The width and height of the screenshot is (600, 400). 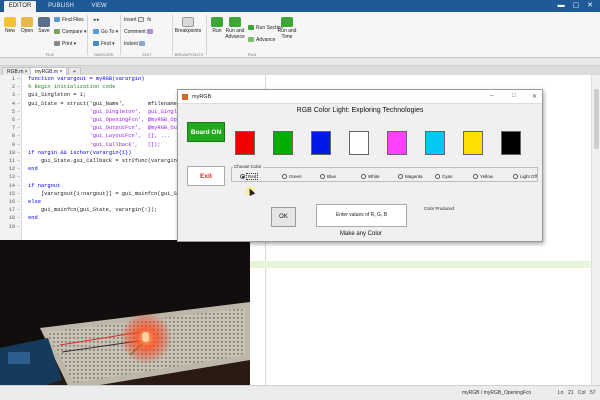 What do you see at coordinates (67, 44) in the screenshot?
I see `print-label: Print` at bounding box center [67, 44].